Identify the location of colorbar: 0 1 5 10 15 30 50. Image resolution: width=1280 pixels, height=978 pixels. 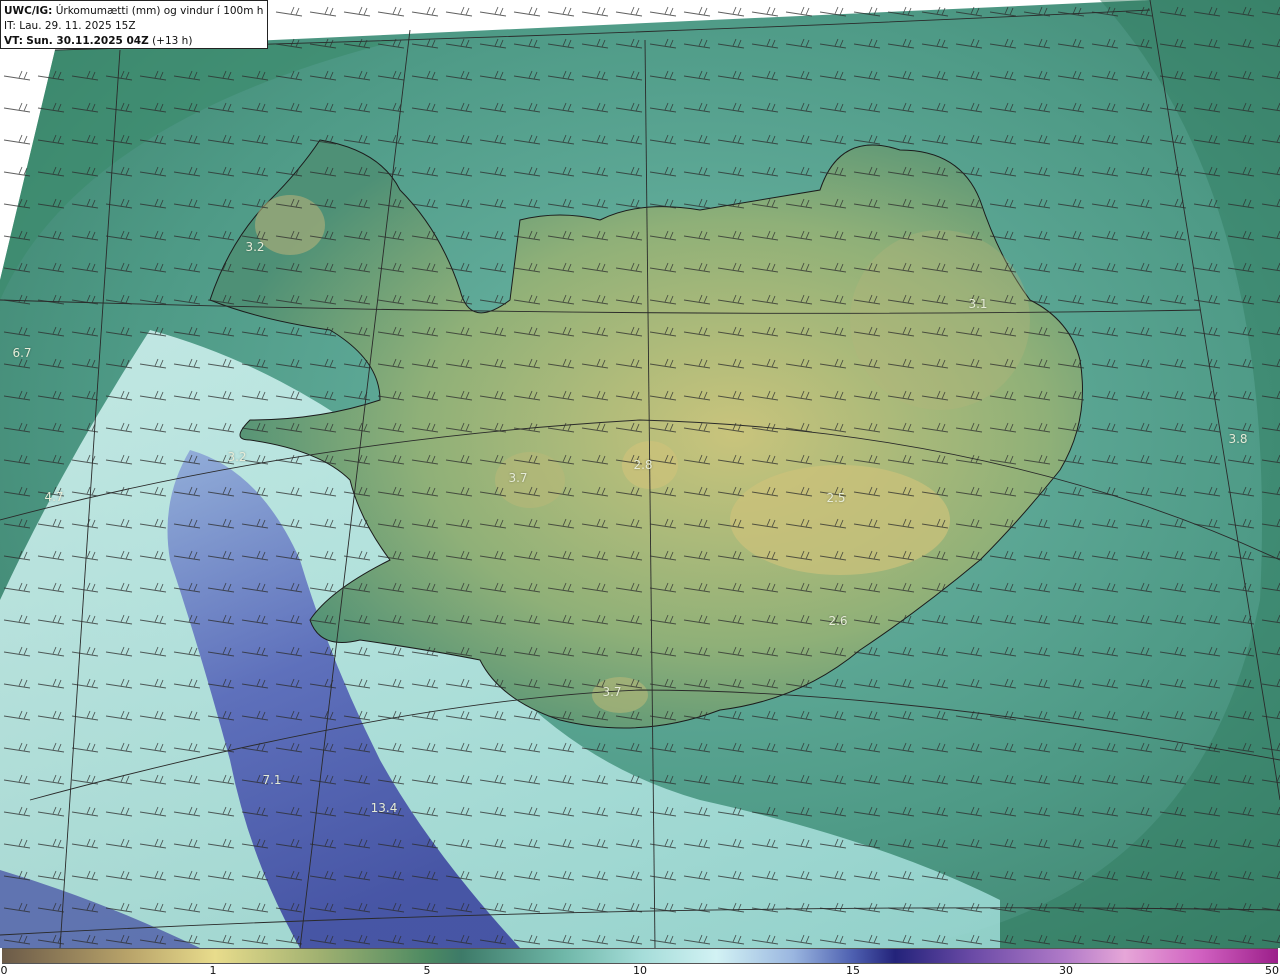
(640, 963).